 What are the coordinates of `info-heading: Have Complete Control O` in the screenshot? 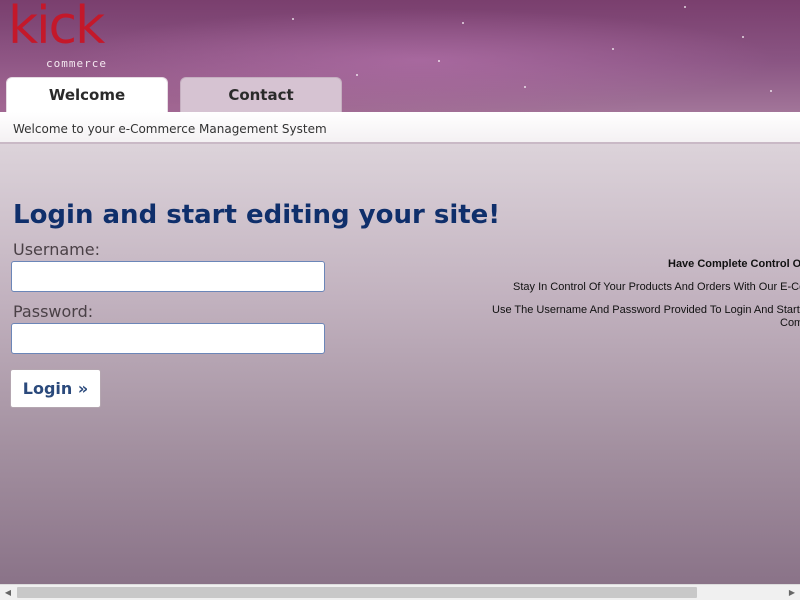 It's located at (734, 264).